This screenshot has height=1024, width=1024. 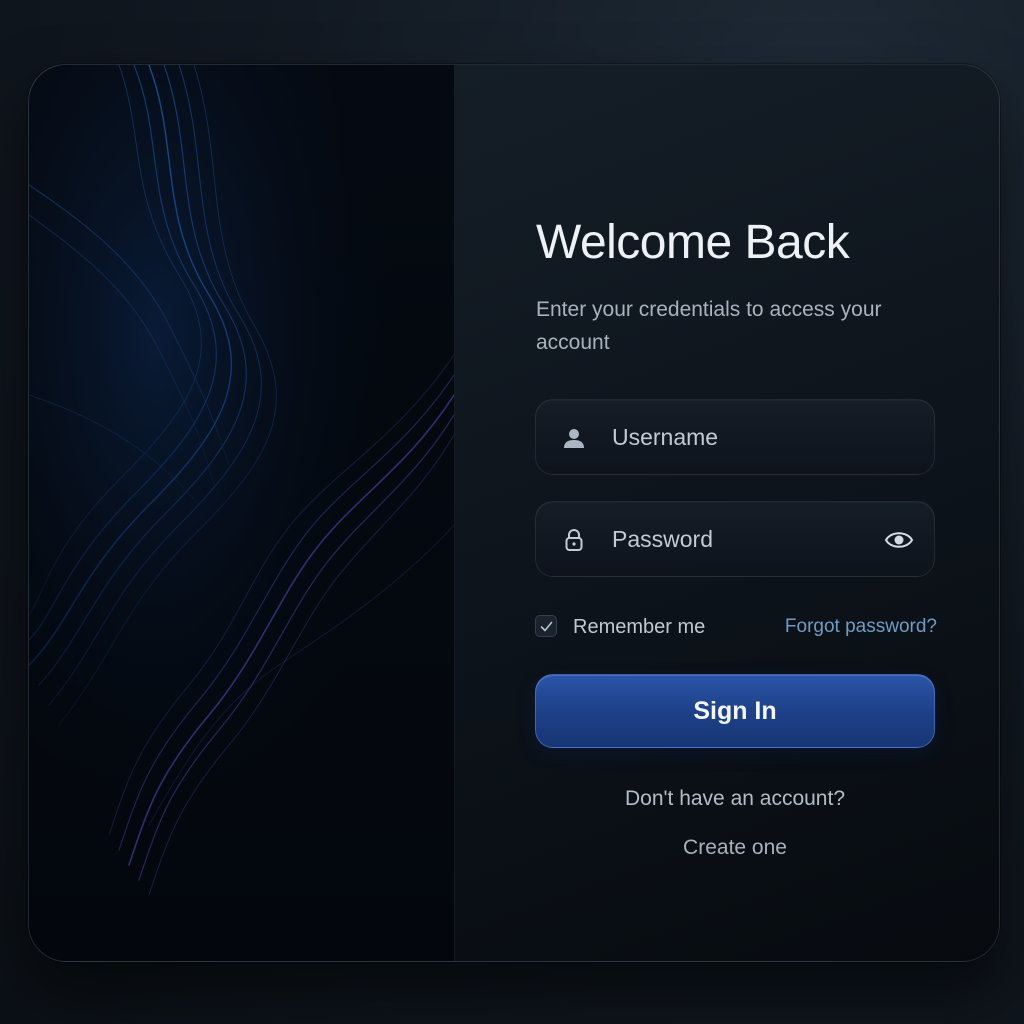 I want to click on sign-in-button: Sign In, so click(x=735, y=711).